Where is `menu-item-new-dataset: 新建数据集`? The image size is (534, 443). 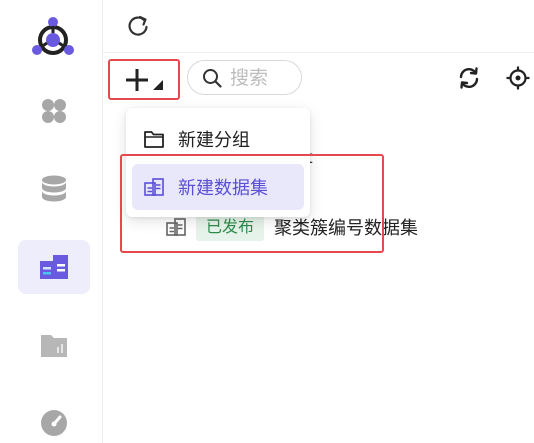 menu-item-new-dataset: 新建数据集 is located at coordinates (218, 187).